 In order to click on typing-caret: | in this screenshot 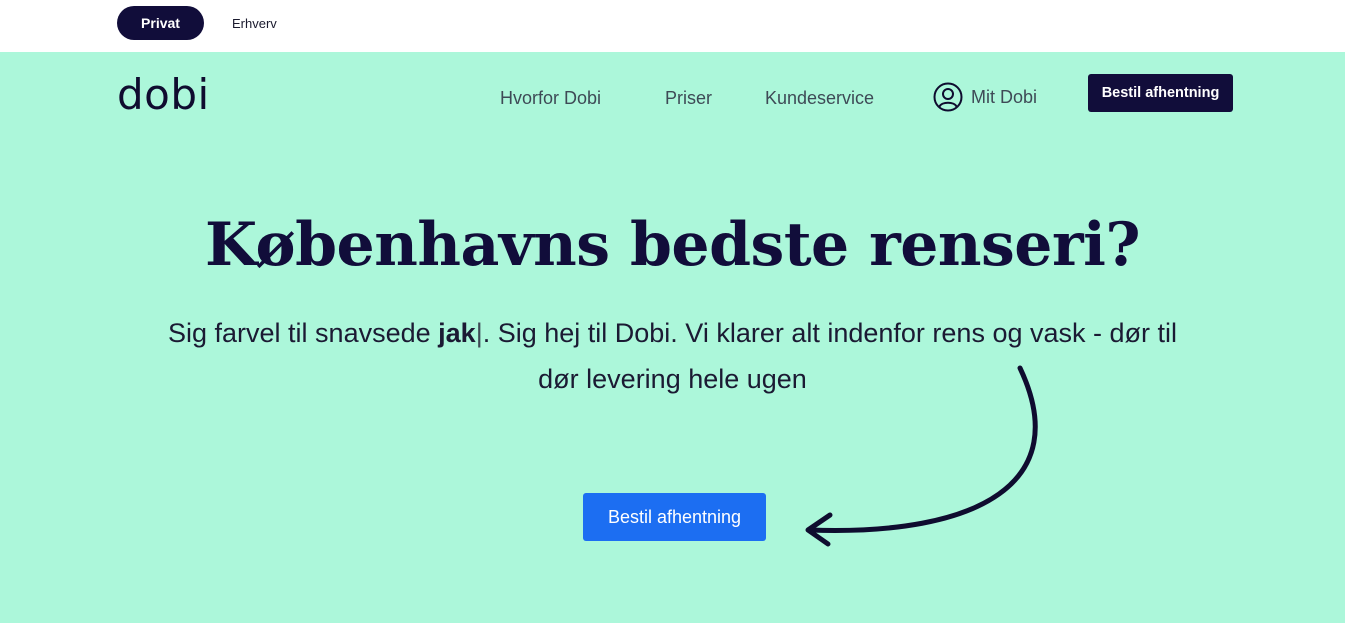, I will do `click(479, 333)`.